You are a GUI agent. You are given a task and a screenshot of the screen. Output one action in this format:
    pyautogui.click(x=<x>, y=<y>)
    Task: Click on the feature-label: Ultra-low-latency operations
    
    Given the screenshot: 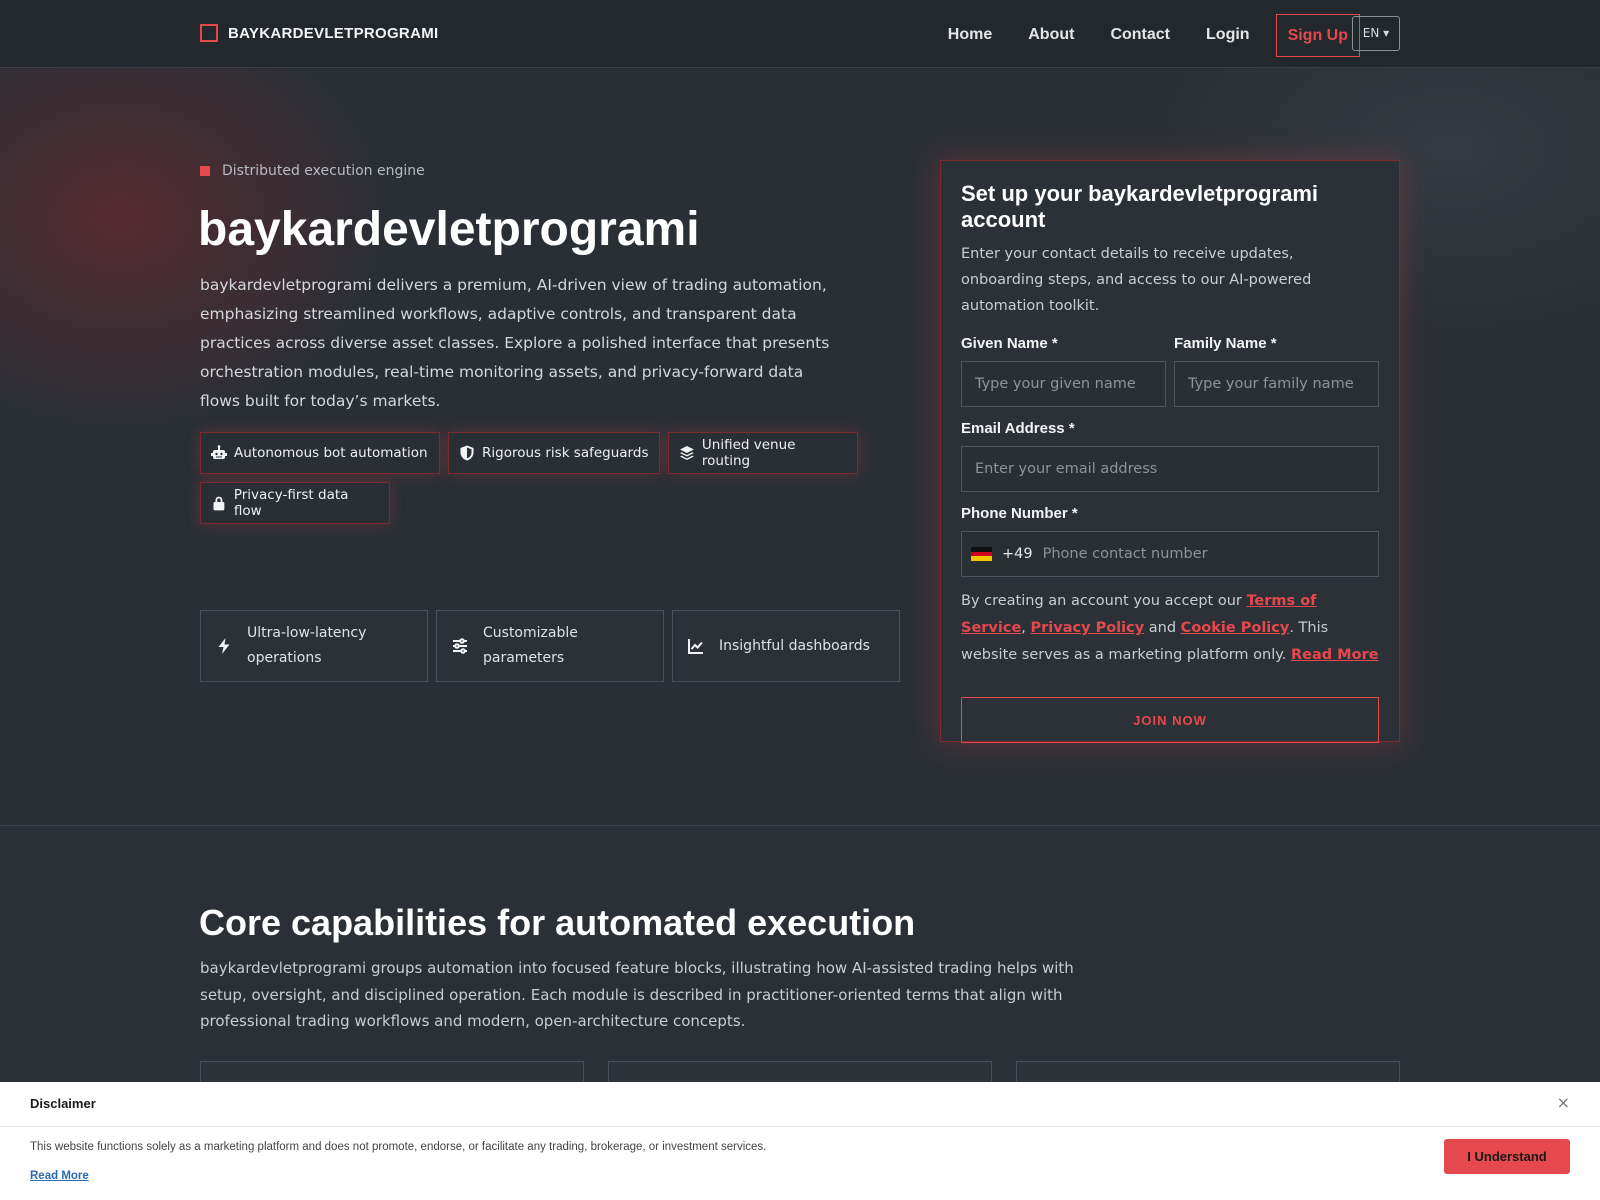 What is the action you would take?
    pyautogui.click(x=307, y=645)
    